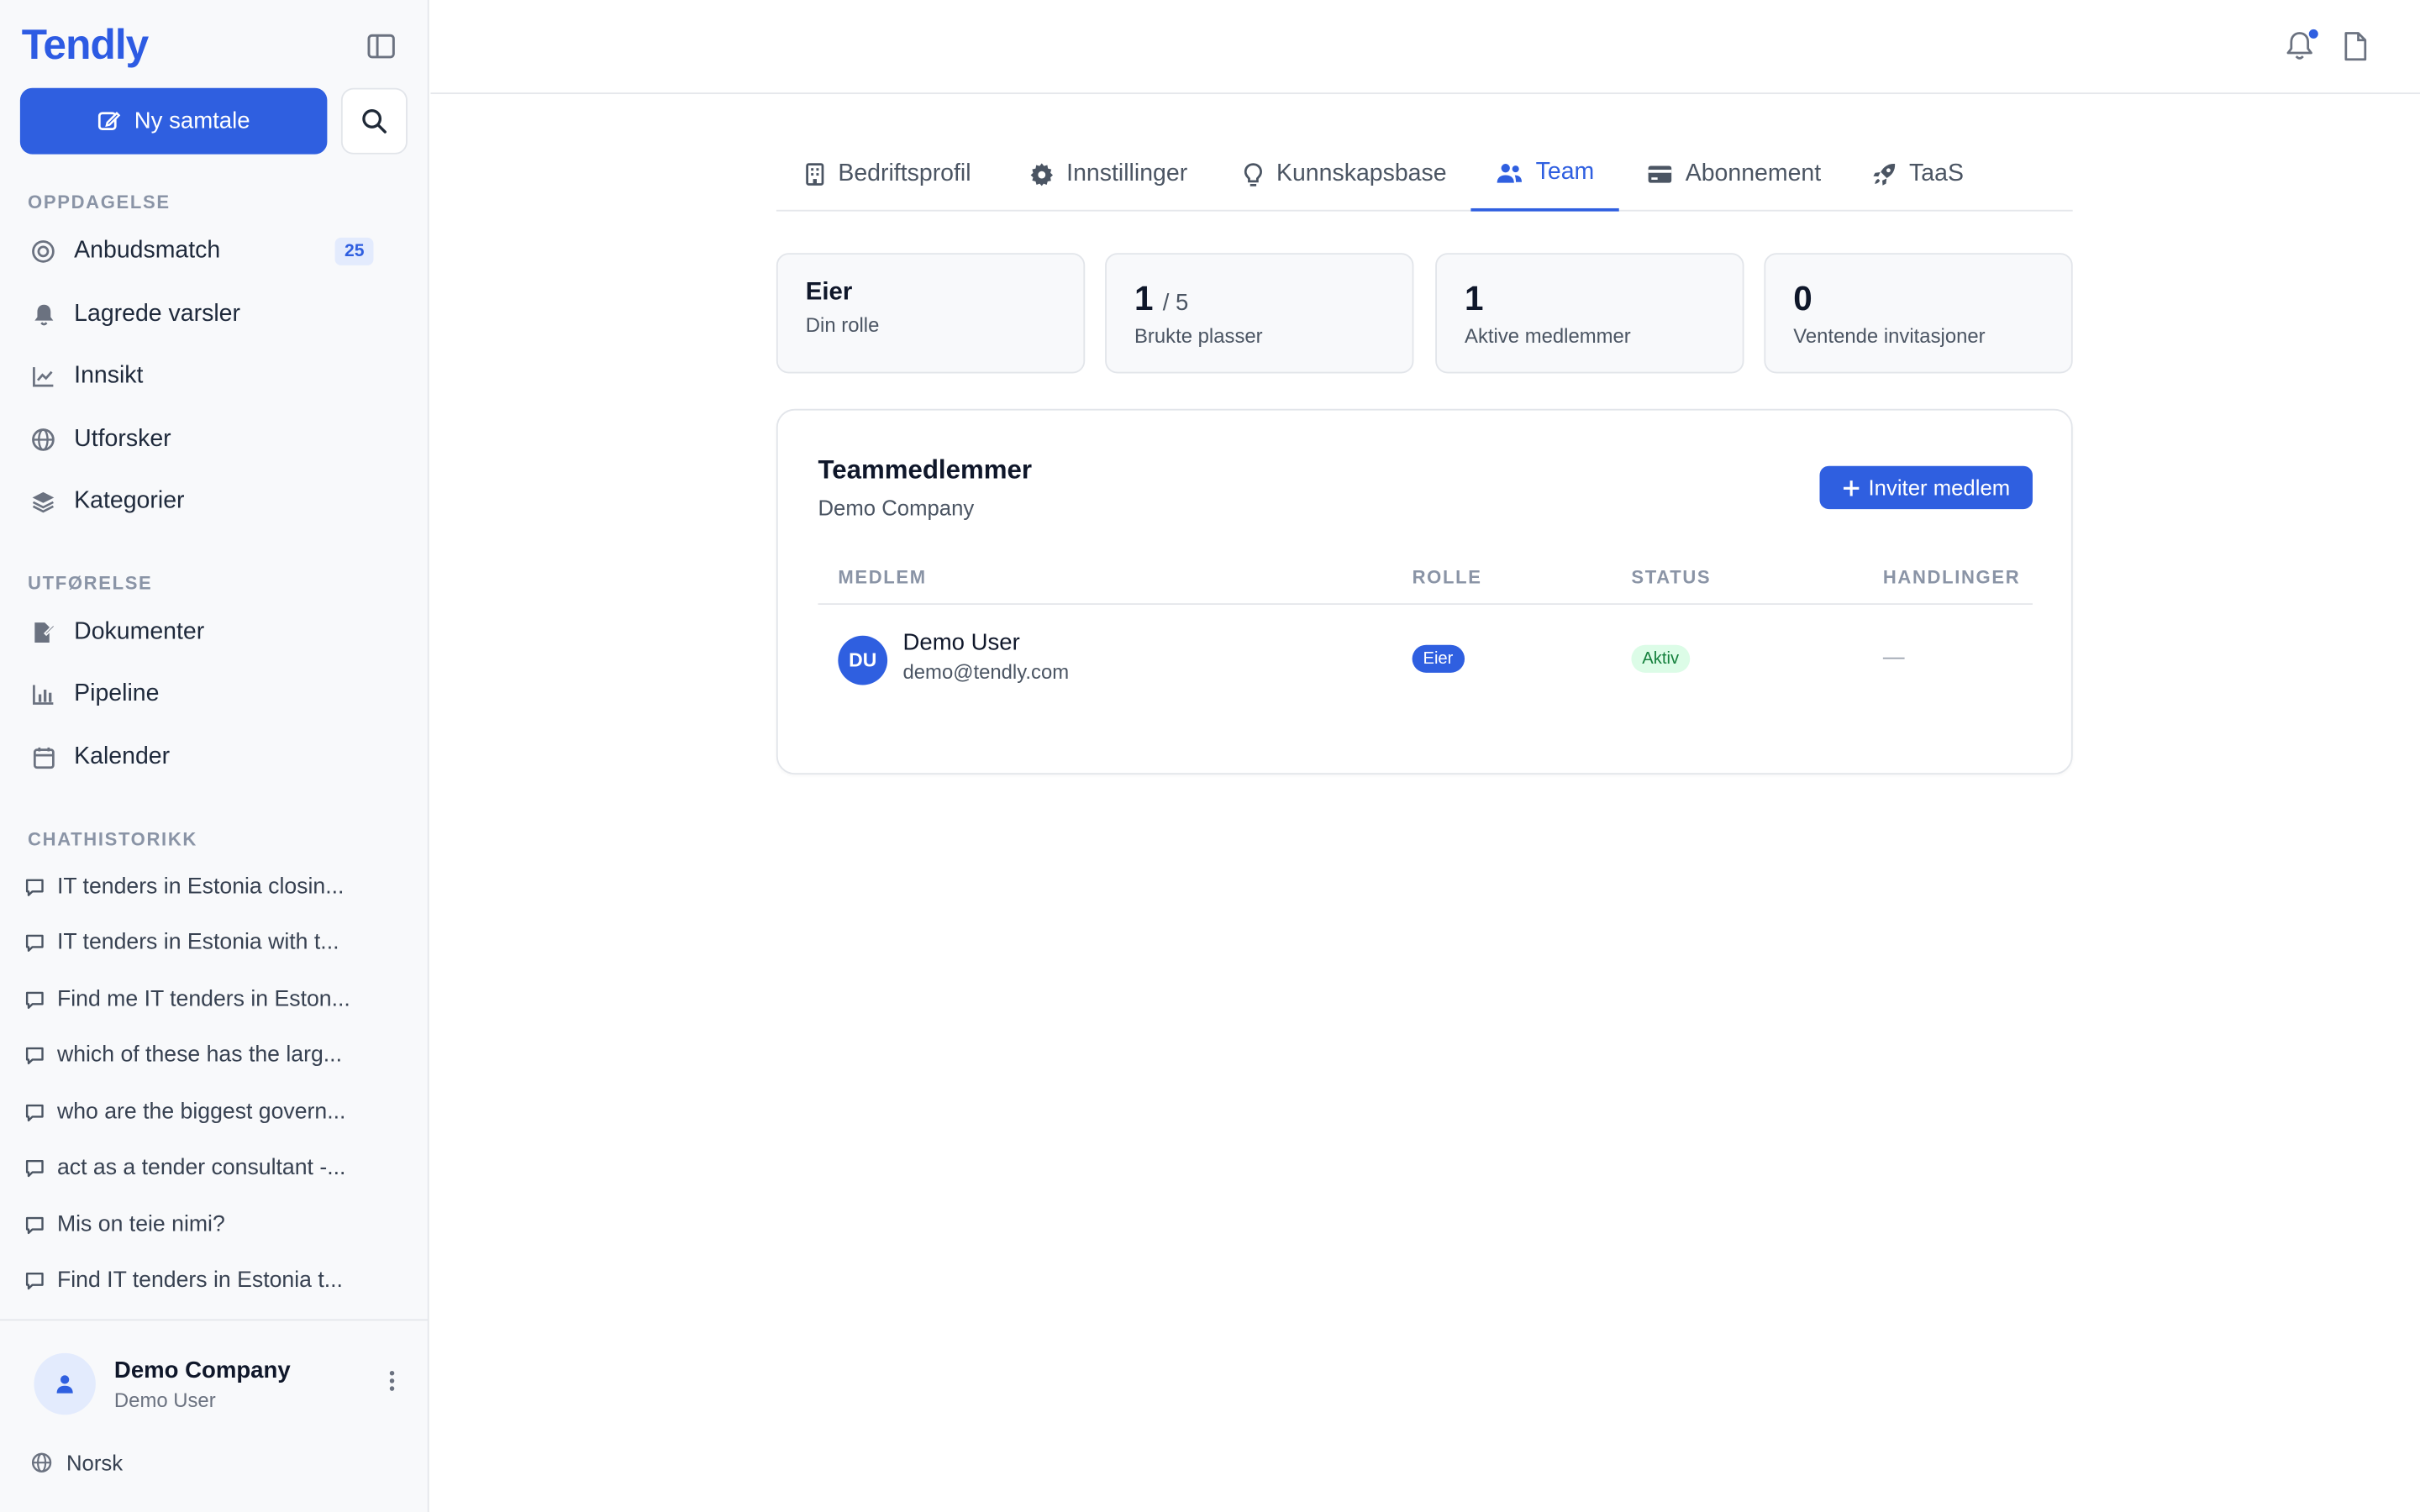  Describe the element at coordinates (1254, 174) in the screenshot. I see `lightbulb-icon` at that location.